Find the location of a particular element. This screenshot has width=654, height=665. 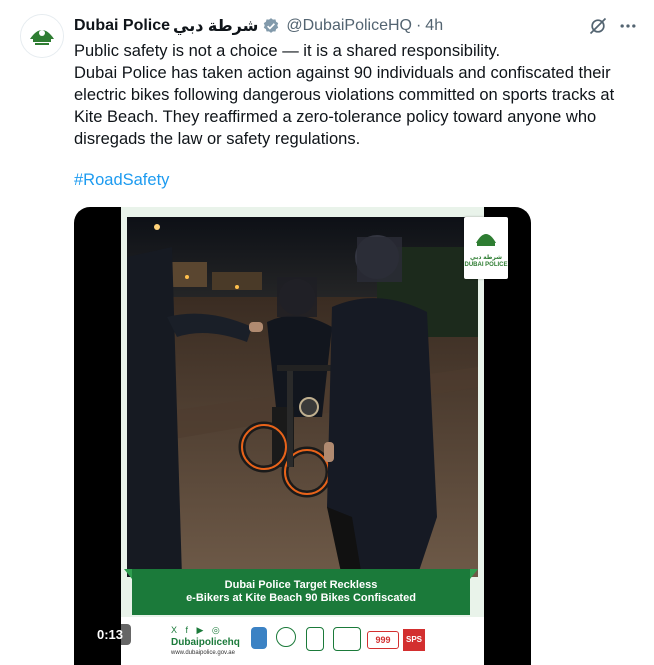

banner-corner-right is located at coordinates (474, 574).